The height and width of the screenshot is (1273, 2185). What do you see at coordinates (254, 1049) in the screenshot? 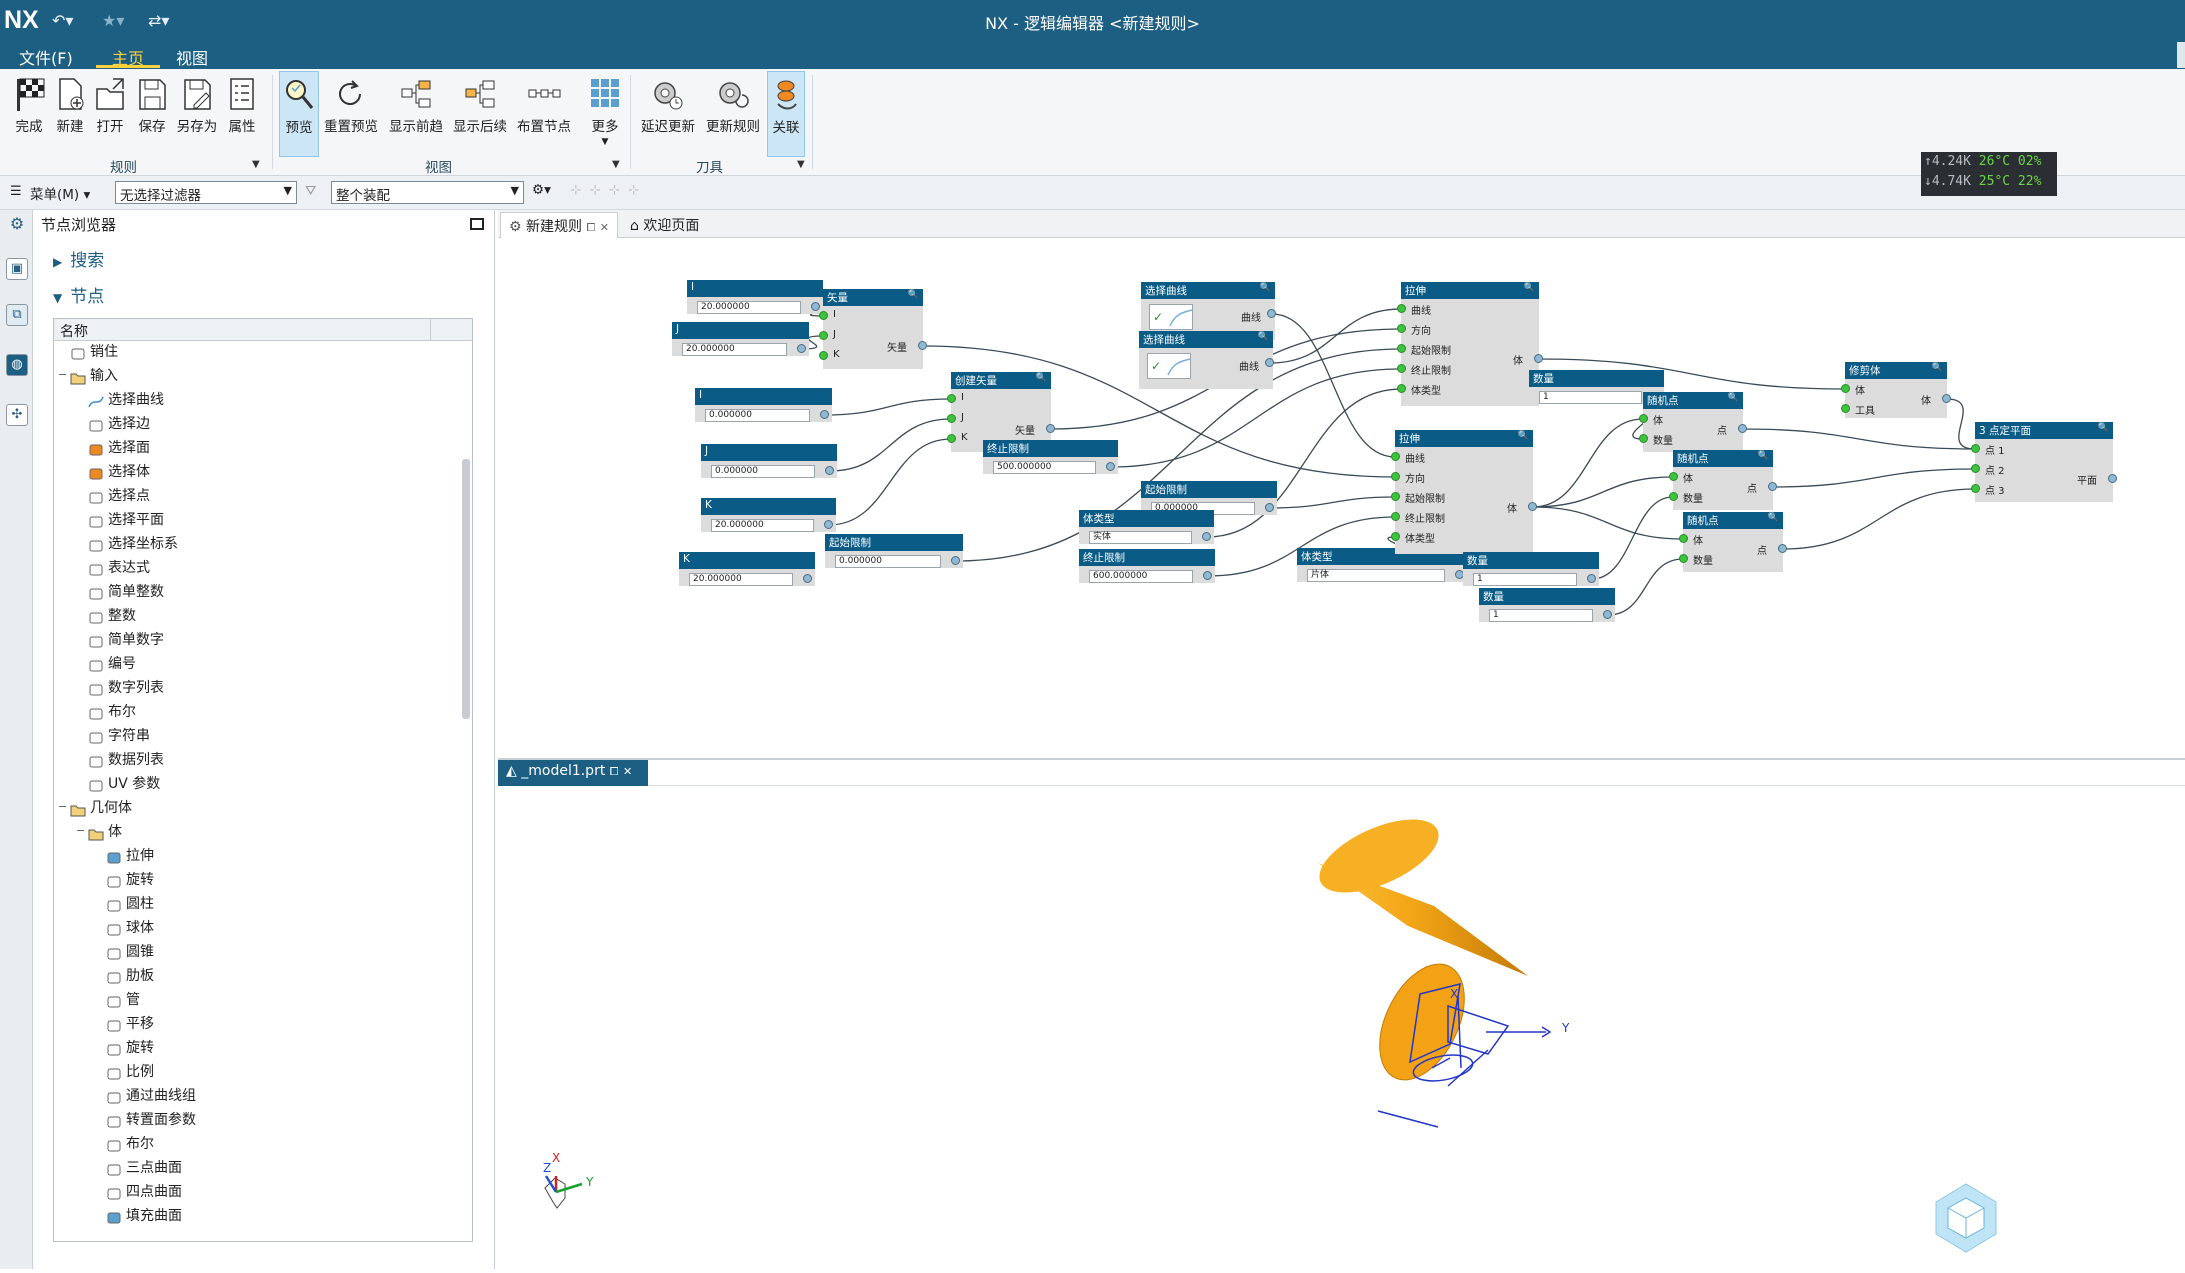
I see `tree-item: 旋转` at bounding box center [254, 1049].